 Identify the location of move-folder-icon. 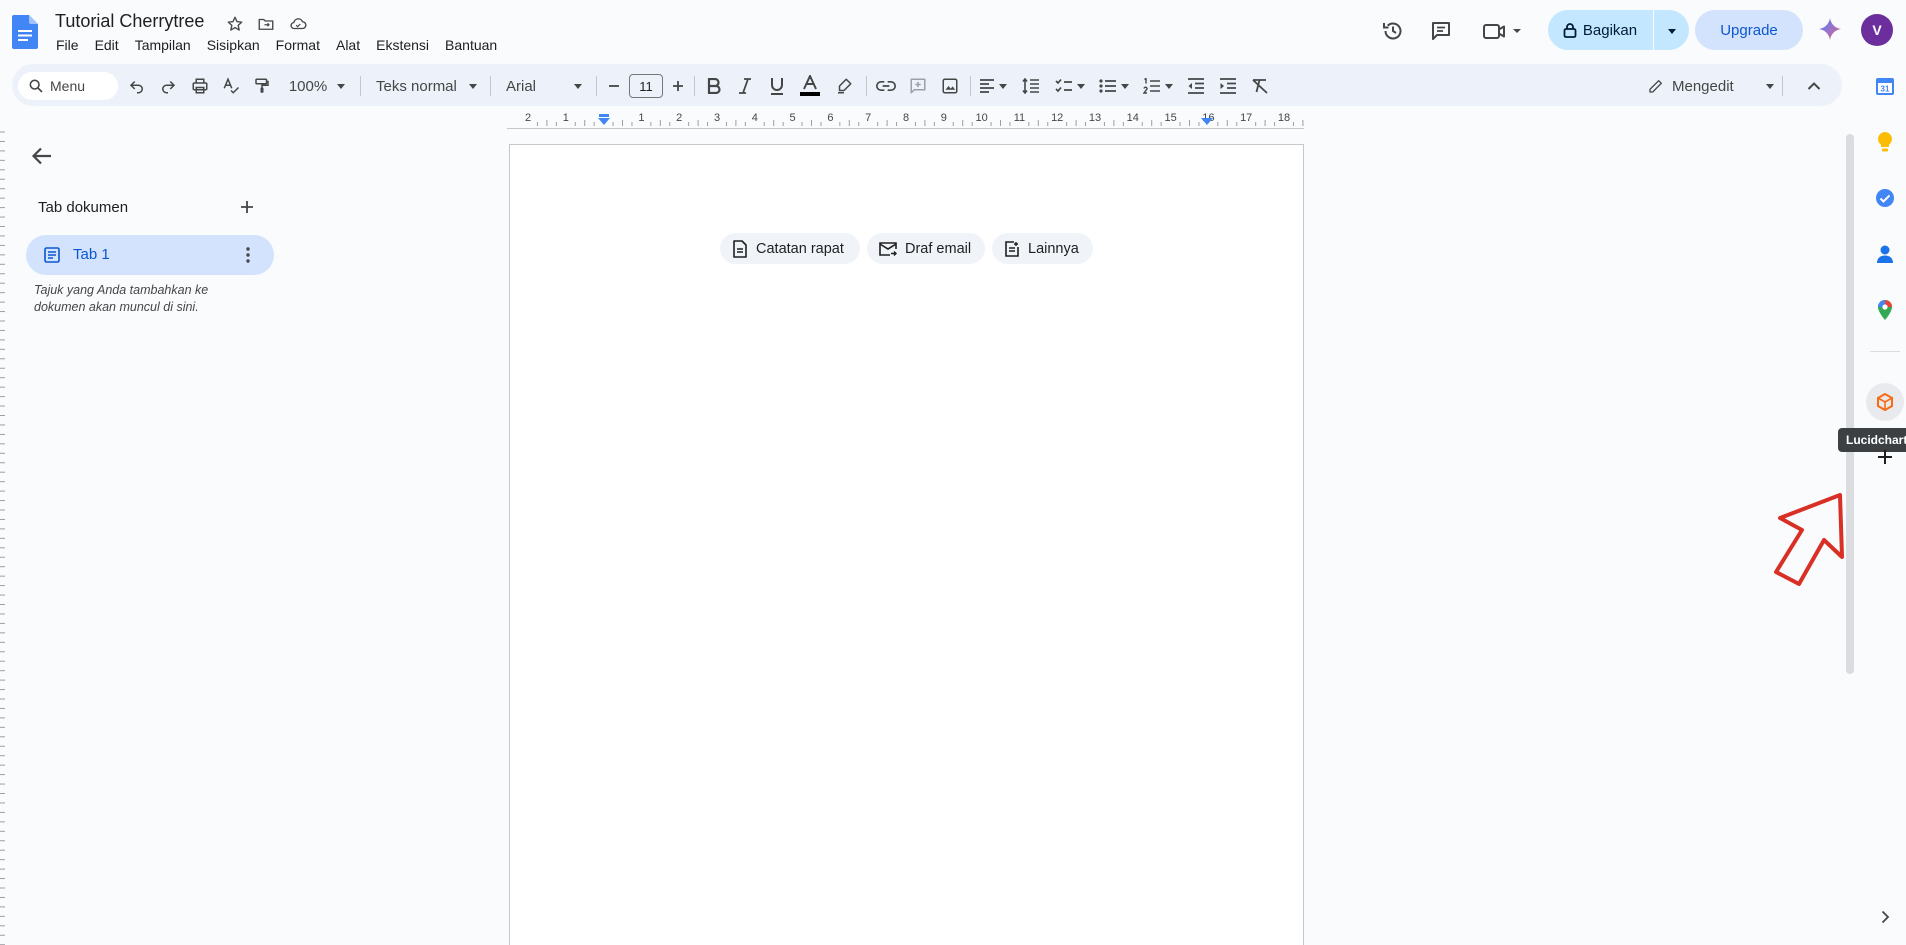
(266, 24).